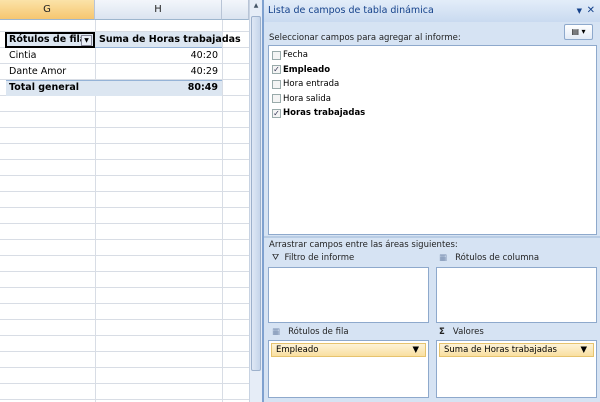  I want to click on filter-dropdown-button: ▼, so click(86, 40).